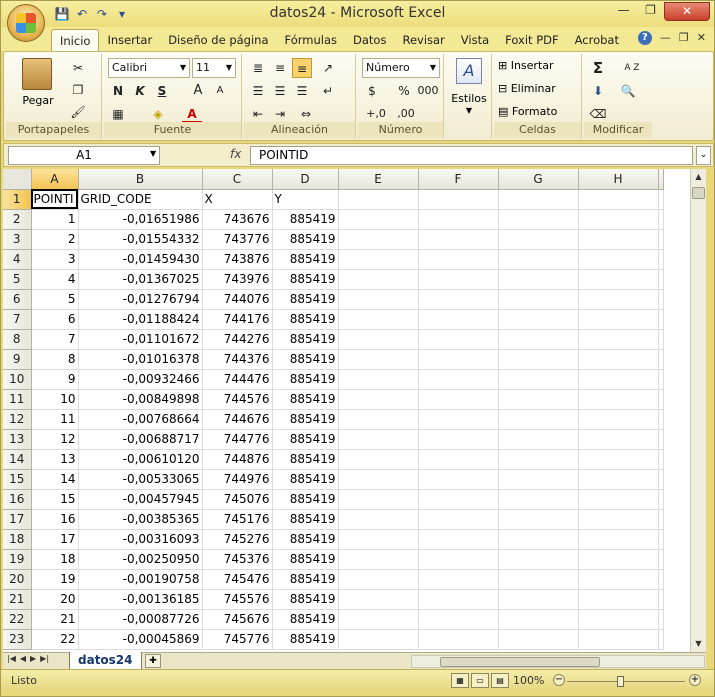 This screenshot has height=697, width=715. What do you see at coordinates (665, 38) in the screenshot?
I see `ribbon-minimize-icon: —` at bounding box center [665, 38].